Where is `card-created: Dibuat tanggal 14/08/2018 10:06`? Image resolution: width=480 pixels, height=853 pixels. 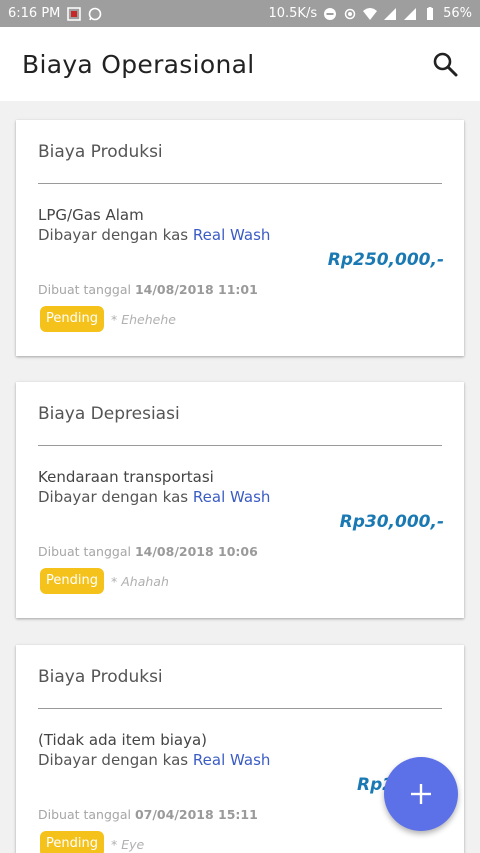
card-created: Dibuat tanggal 14/08/2018 10:06 is located at coordinates (148, 551).